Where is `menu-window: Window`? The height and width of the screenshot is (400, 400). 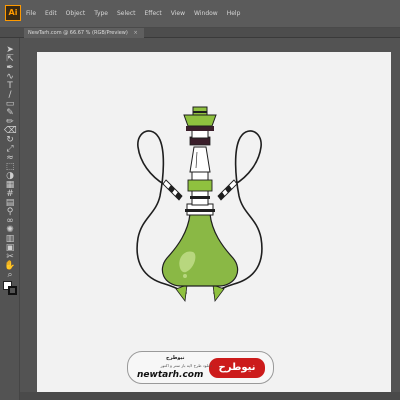
menu-window: Window is located at coordinates (206, 14).